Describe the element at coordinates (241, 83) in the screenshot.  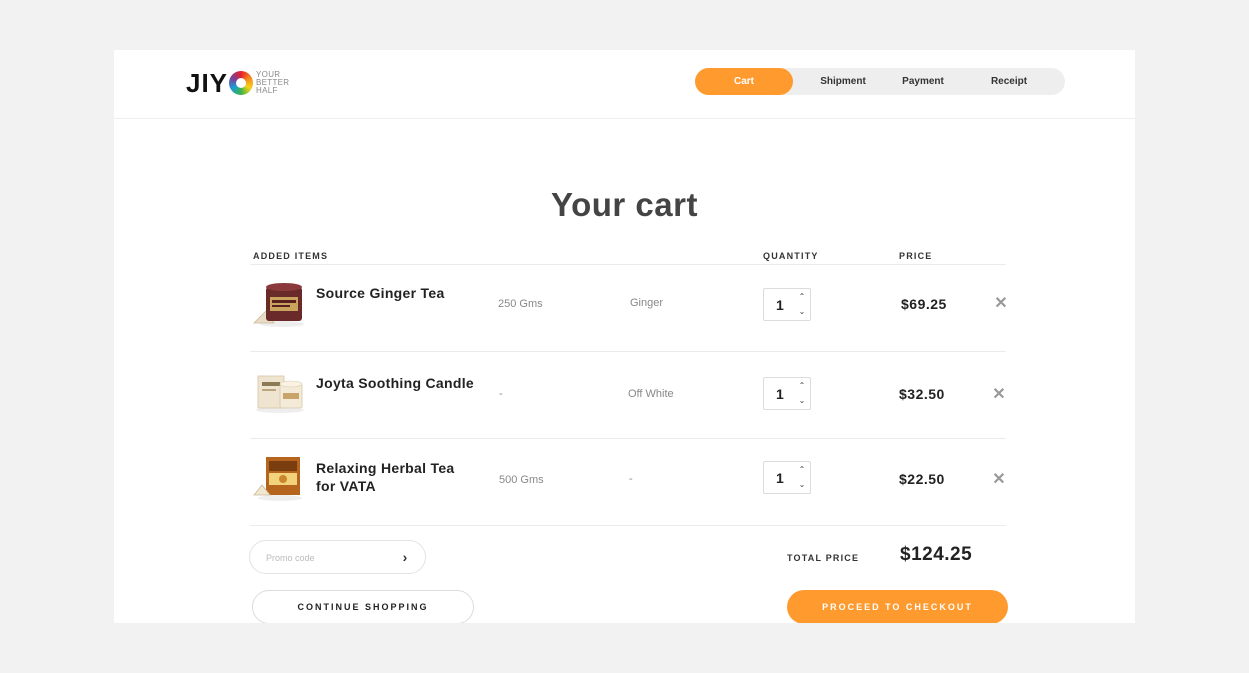
I see `logo-ring-icon` at that location.